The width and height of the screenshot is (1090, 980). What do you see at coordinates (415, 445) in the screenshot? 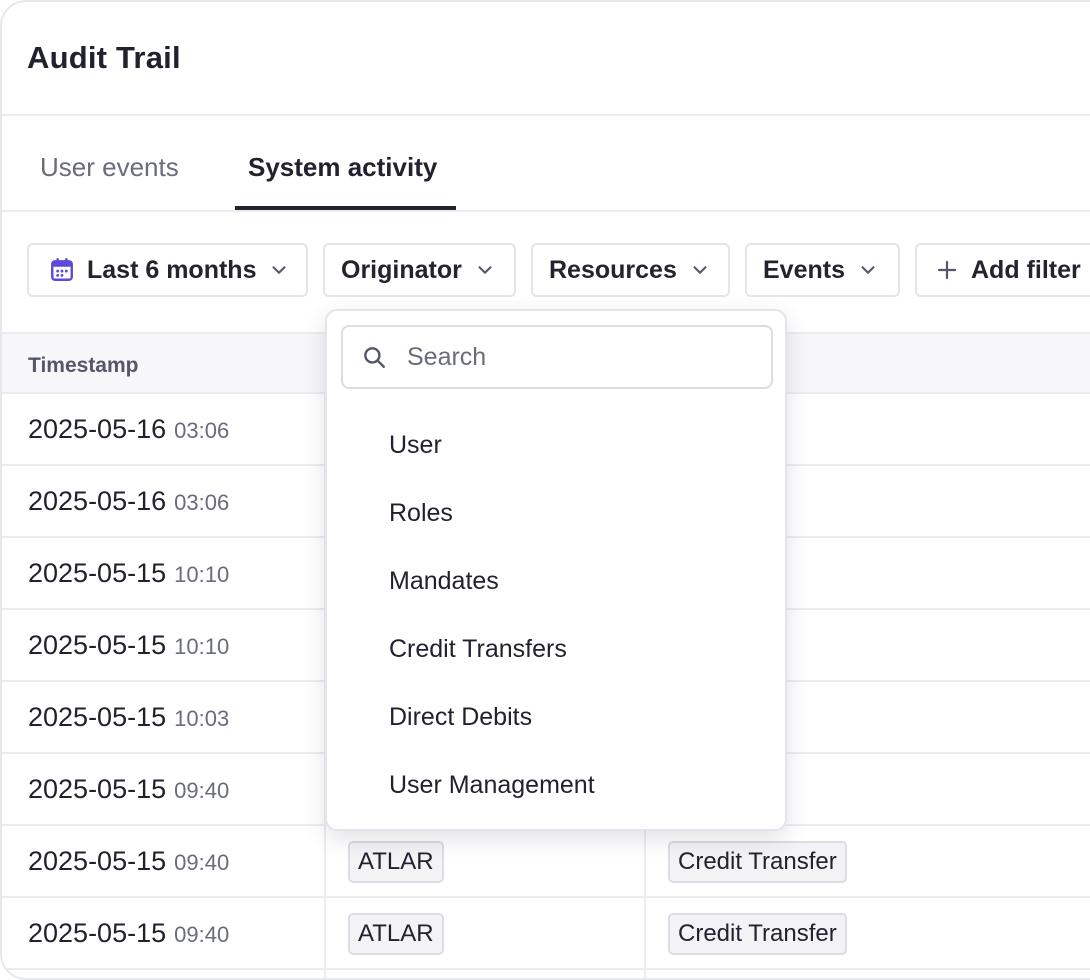
I see `dropdown-option-user: User` at bounding box center [415, 445].